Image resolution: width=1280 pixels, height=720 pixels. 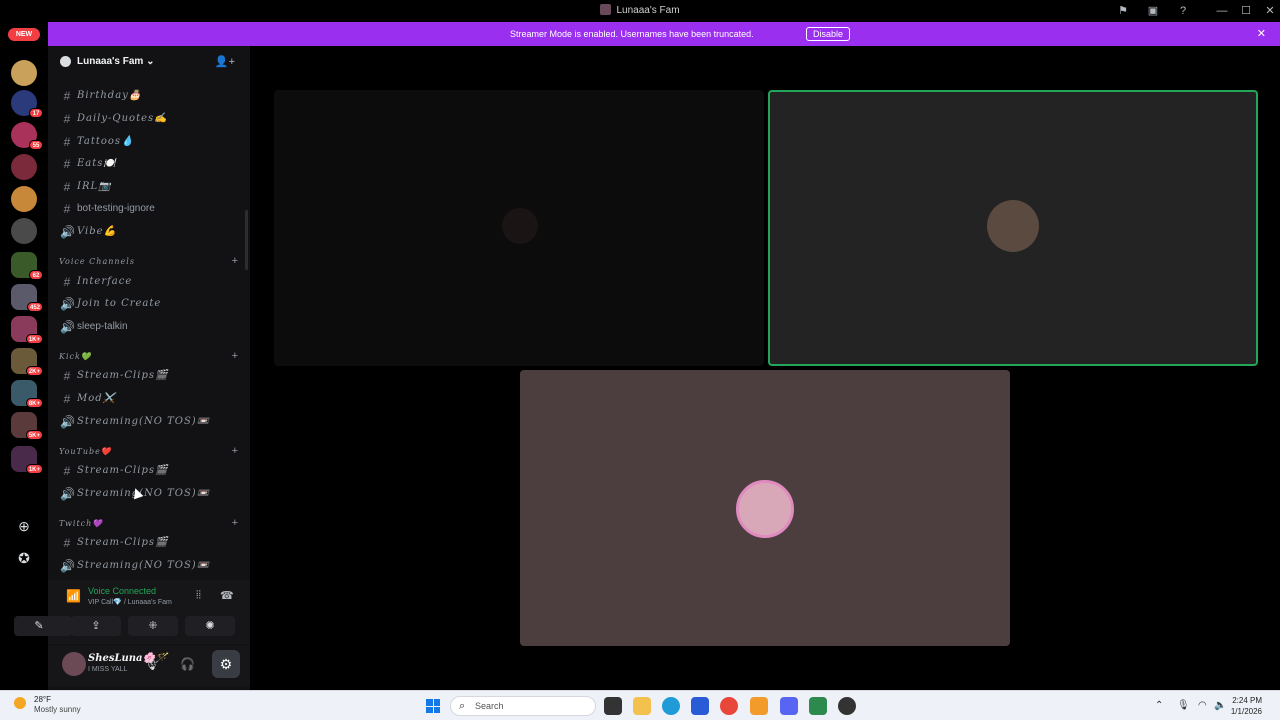 I want to click on channel-mod: # Mod⚔️, so click(x=151, y=399).